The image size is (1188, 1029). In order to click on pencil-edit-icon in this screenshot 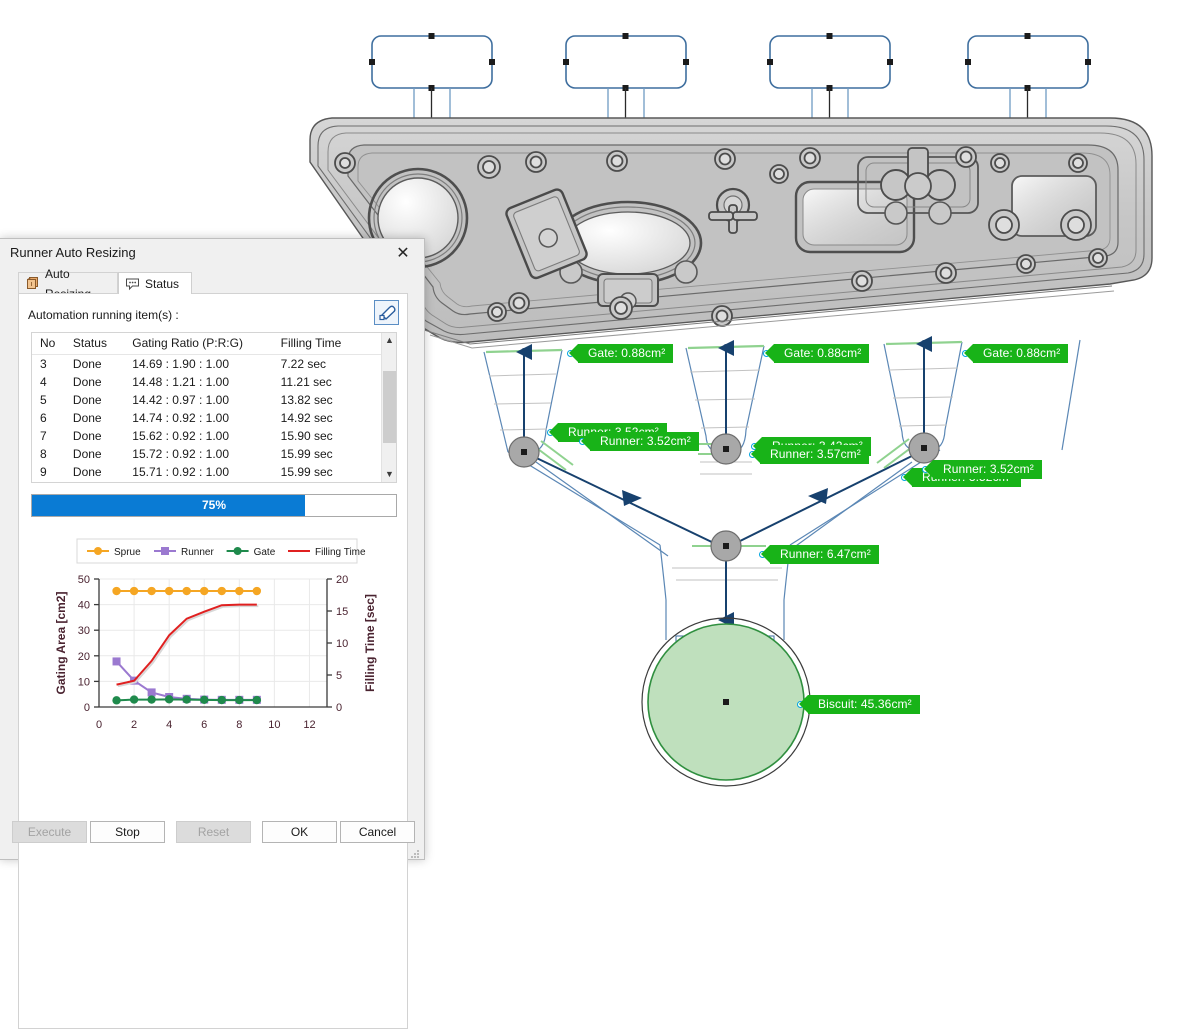, I will do `click(386, 312)`.